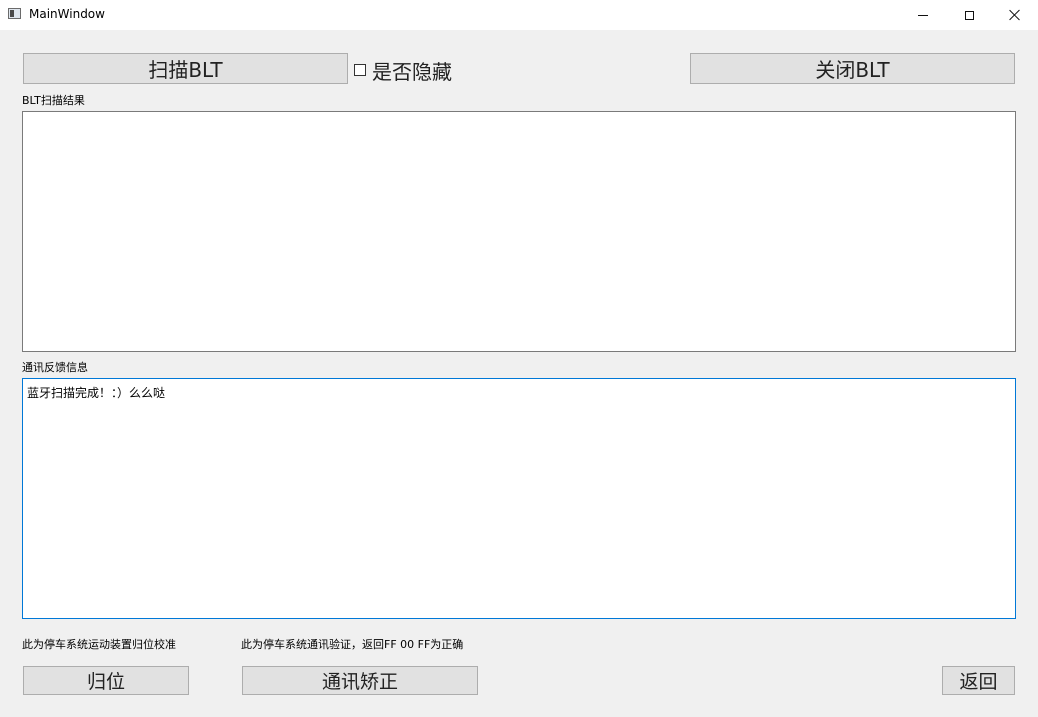 Image resolution: width=1038 pixels, height=717 pixels. Describe the element at coordinates (185, 68) in the screenshot. I see `scan-blt-button: 扫描BLT` at that location.